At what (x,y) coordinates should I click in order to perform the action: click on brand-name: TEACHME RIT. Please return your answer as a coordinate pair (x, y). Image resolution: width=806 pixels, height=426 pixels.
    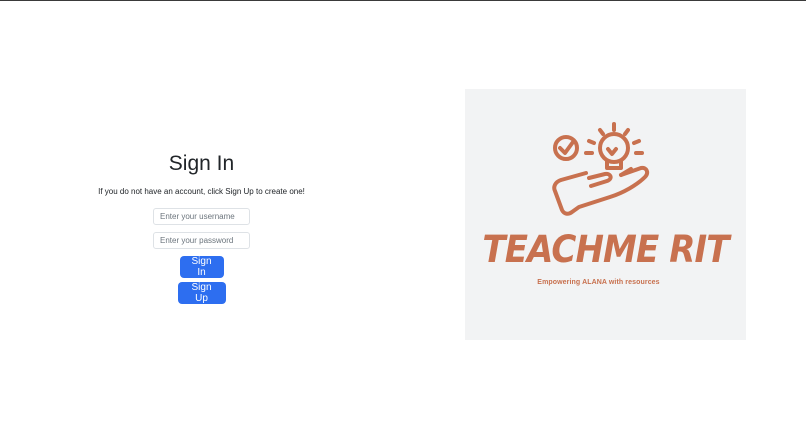
    Looking at the image, I should click on (605, 249).